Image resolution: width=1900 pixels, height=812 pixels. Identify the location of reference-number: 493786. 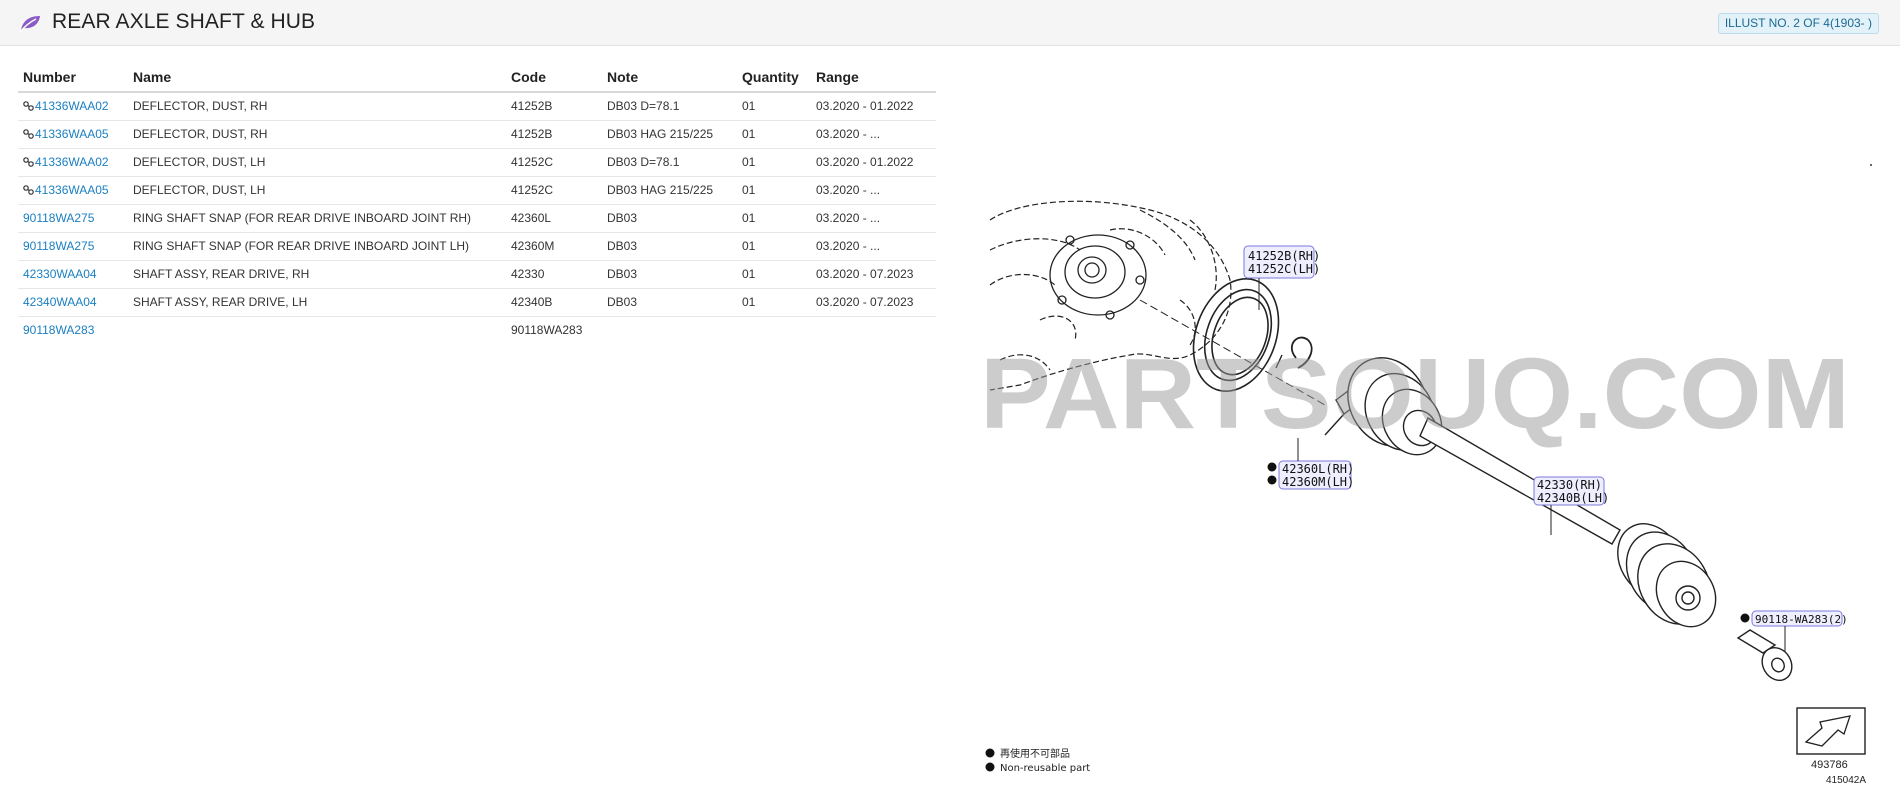
(1829, 765).